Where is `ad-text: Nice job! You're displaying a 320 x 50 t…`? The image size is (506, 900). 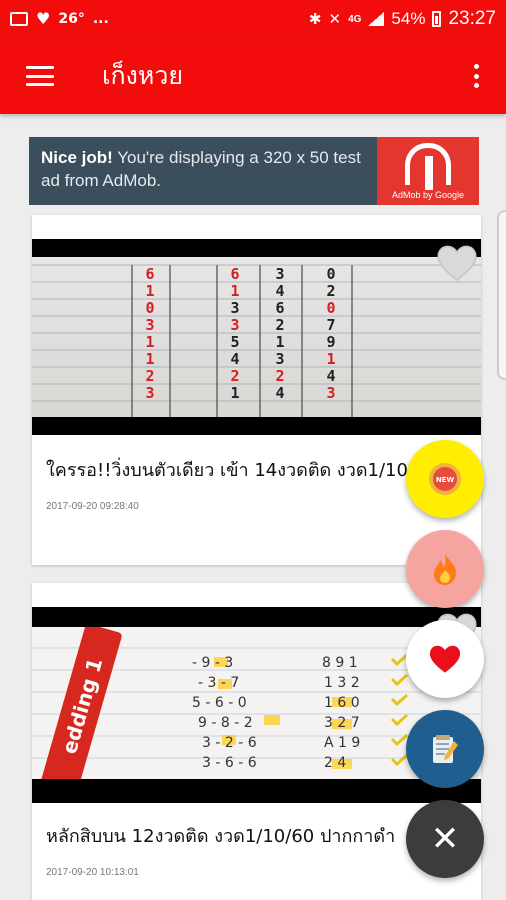 ad-text: Nice job! You're displaying a 320 x 50 t… is located at coordinates (203, 171).